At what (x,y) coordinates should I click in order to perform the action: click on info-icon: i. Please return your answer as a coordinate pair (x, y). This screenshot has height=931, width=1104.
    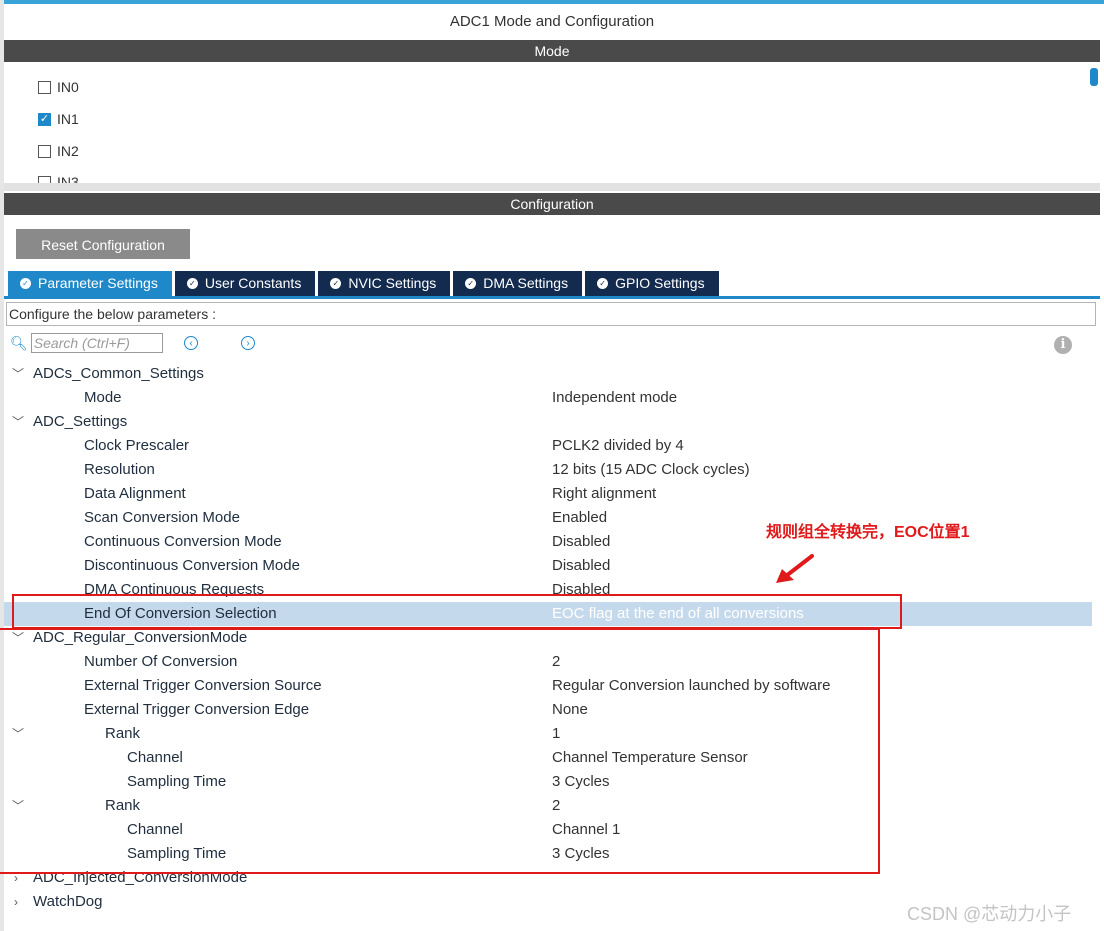
    Looking at the image, I should click on (1063, 345).